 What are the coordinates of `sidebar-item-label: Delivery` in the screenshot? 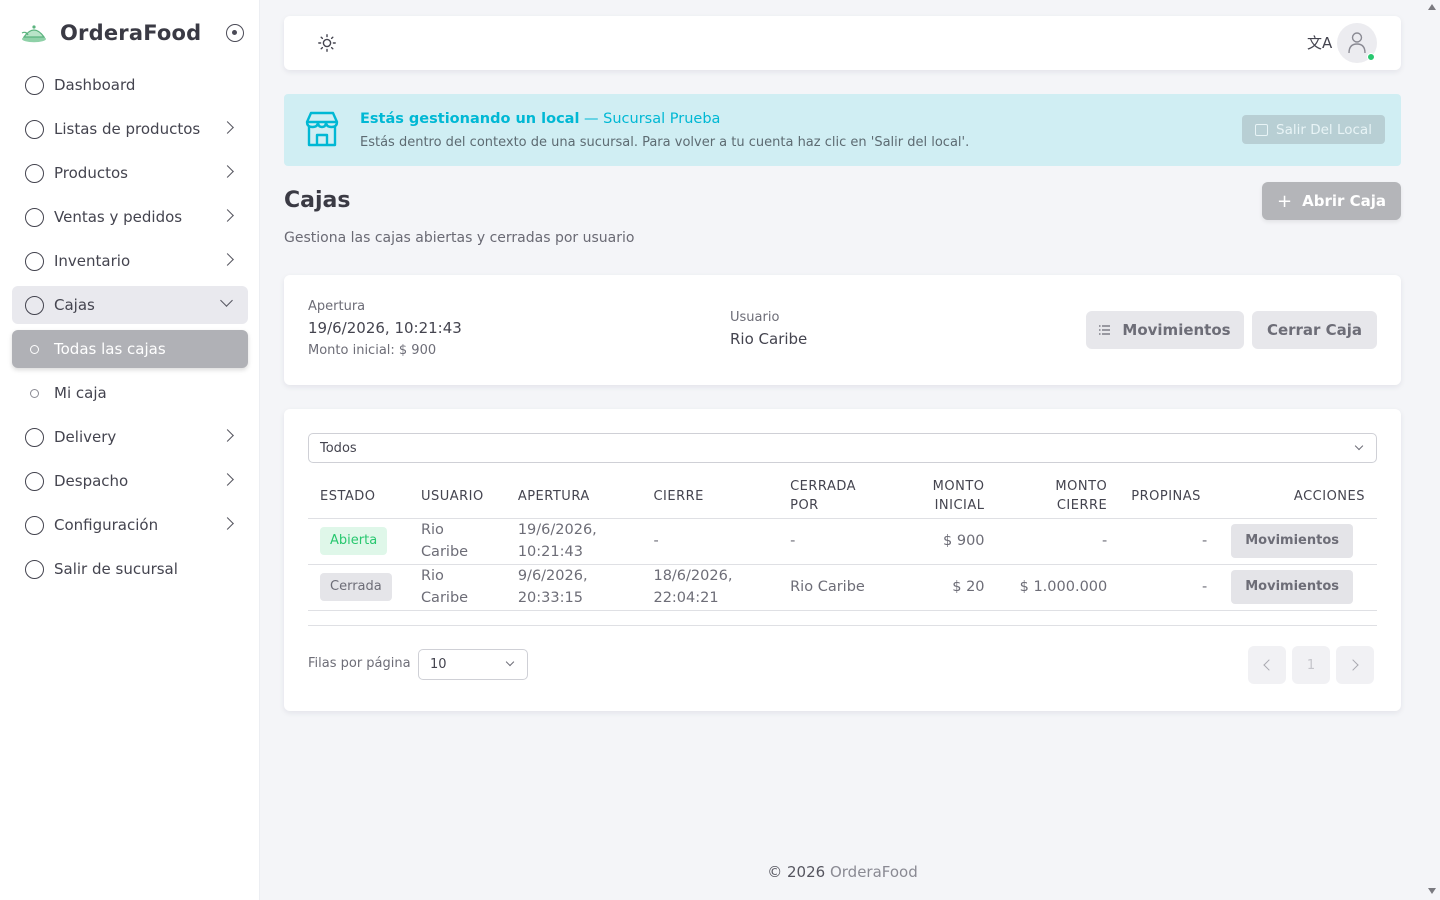 It's located at (85, 437).